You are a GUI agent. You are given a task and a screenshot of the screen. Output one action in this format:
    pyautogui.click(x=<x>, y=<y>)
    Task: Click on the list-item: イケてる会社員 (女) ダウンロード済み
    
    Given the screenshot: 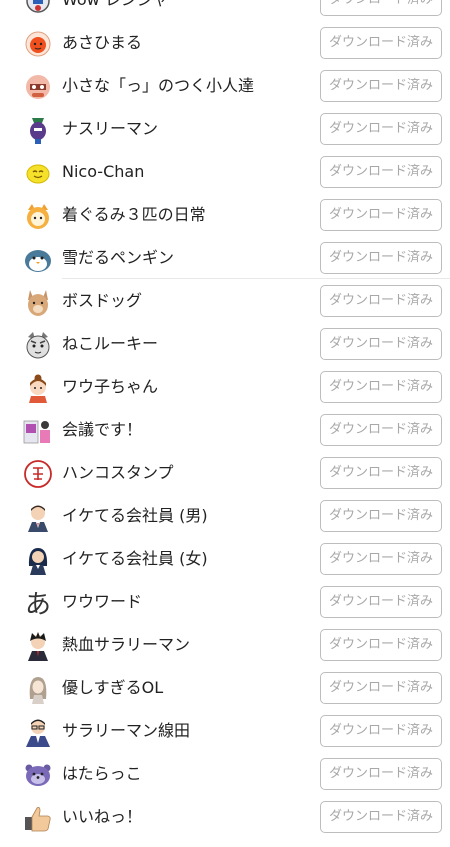 What is the action you would take?
    pyautogui.click(x=225, y=558)
    